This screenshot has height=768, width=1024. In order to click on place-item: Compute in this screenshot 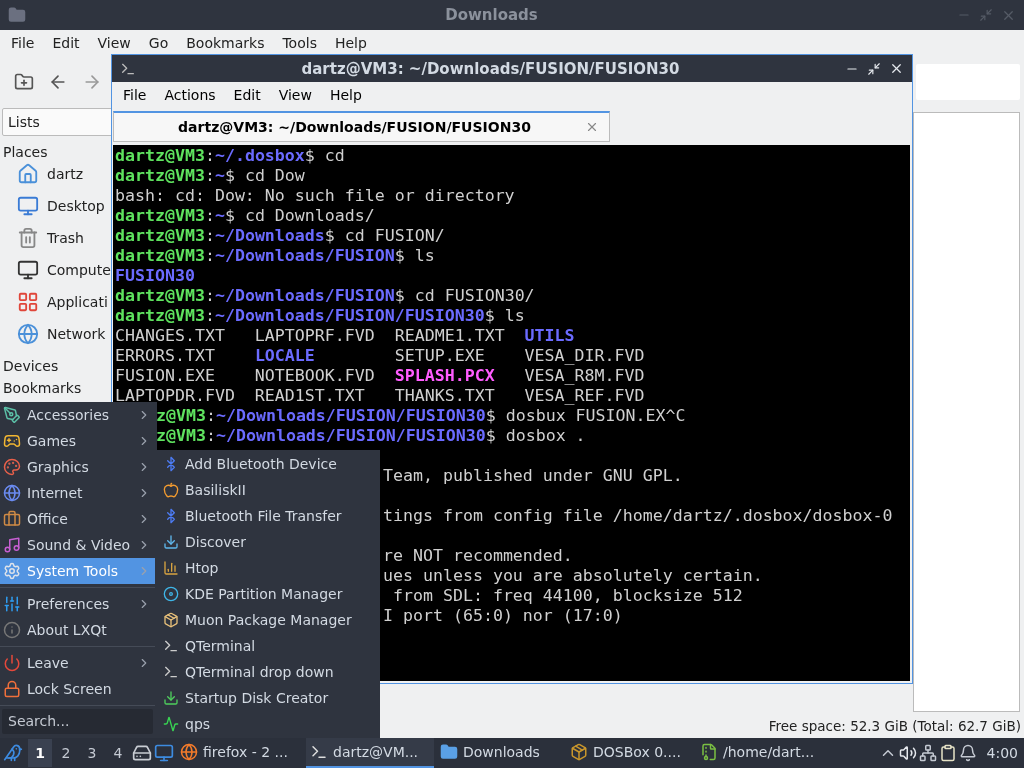, I will do `click(79, 270)`.